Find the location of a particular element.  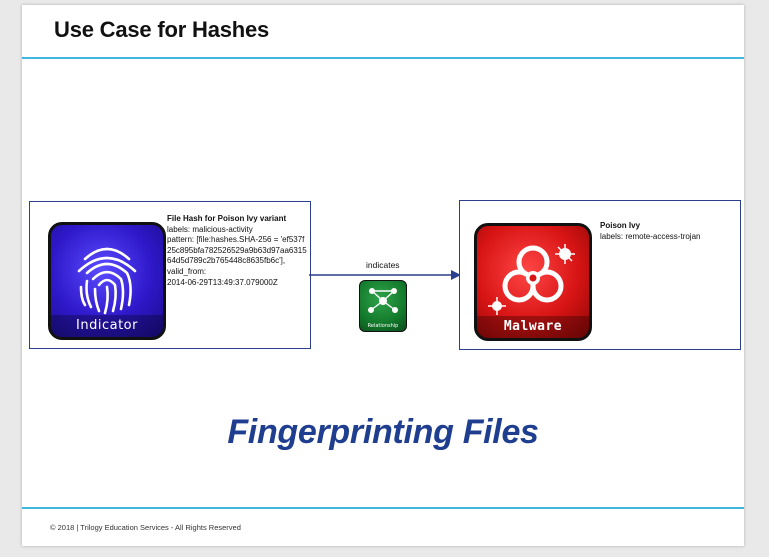

malware-tile-label: Malware is located at coordinates (533, 327).